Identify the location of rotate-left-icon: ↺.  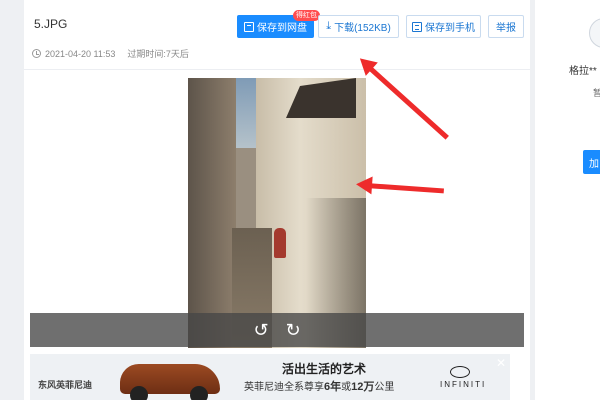
(261, 330).